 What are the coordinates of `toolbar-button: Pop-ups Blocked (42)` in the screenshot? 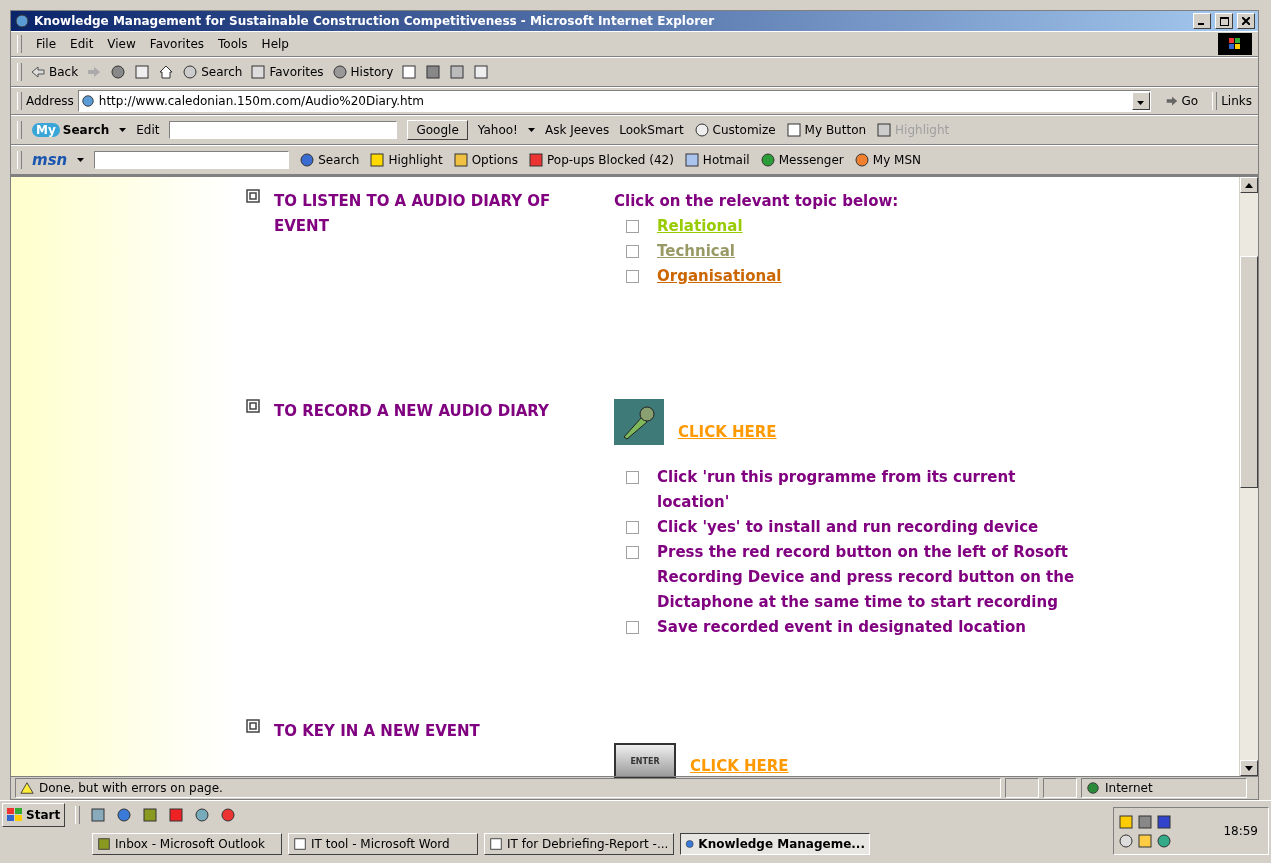 It's located at (601, 160).